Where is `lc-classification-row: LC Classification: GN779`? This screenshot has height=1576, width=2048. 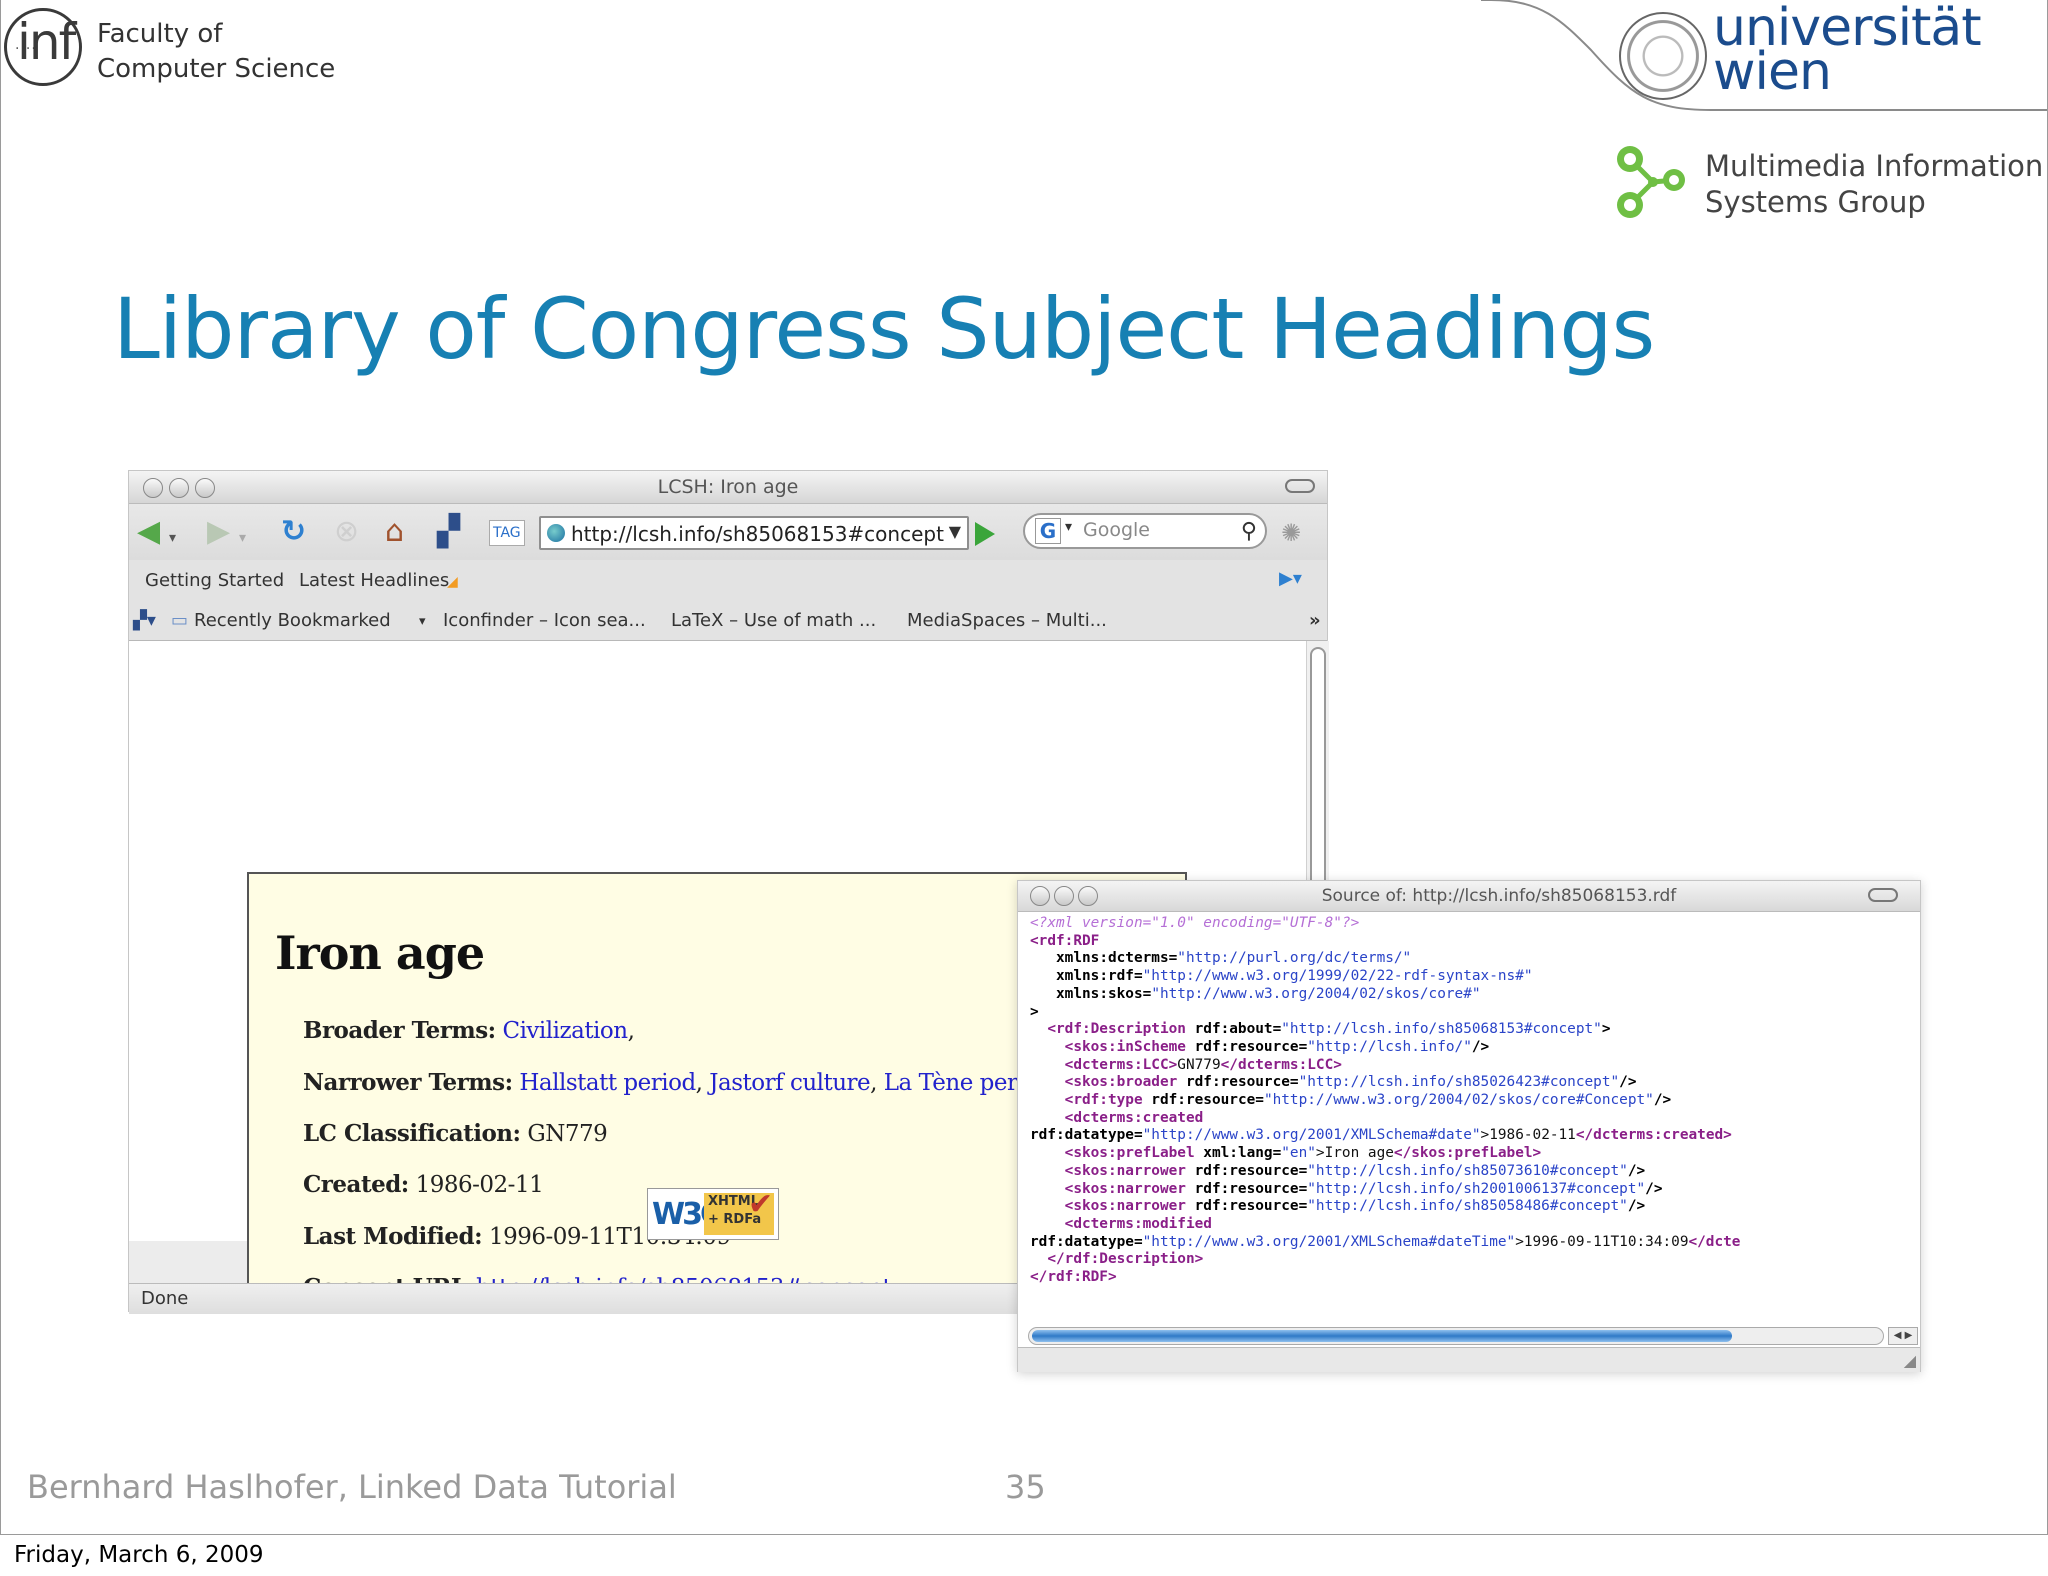 lc-classification-row: LC Classification: GN779 is located at coordinates (455, 1133).